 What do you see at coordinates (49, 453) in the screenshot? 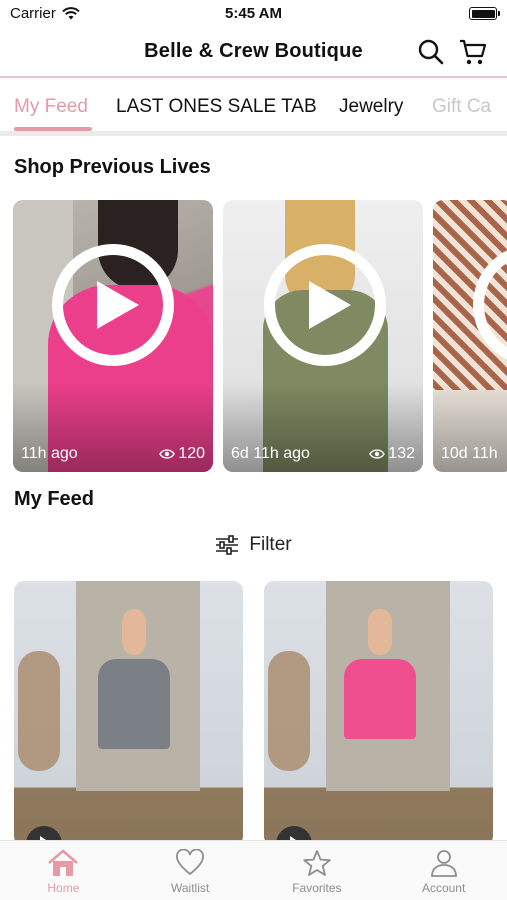
I see `live-time: 11h ago` at bounding box center [49, 453].